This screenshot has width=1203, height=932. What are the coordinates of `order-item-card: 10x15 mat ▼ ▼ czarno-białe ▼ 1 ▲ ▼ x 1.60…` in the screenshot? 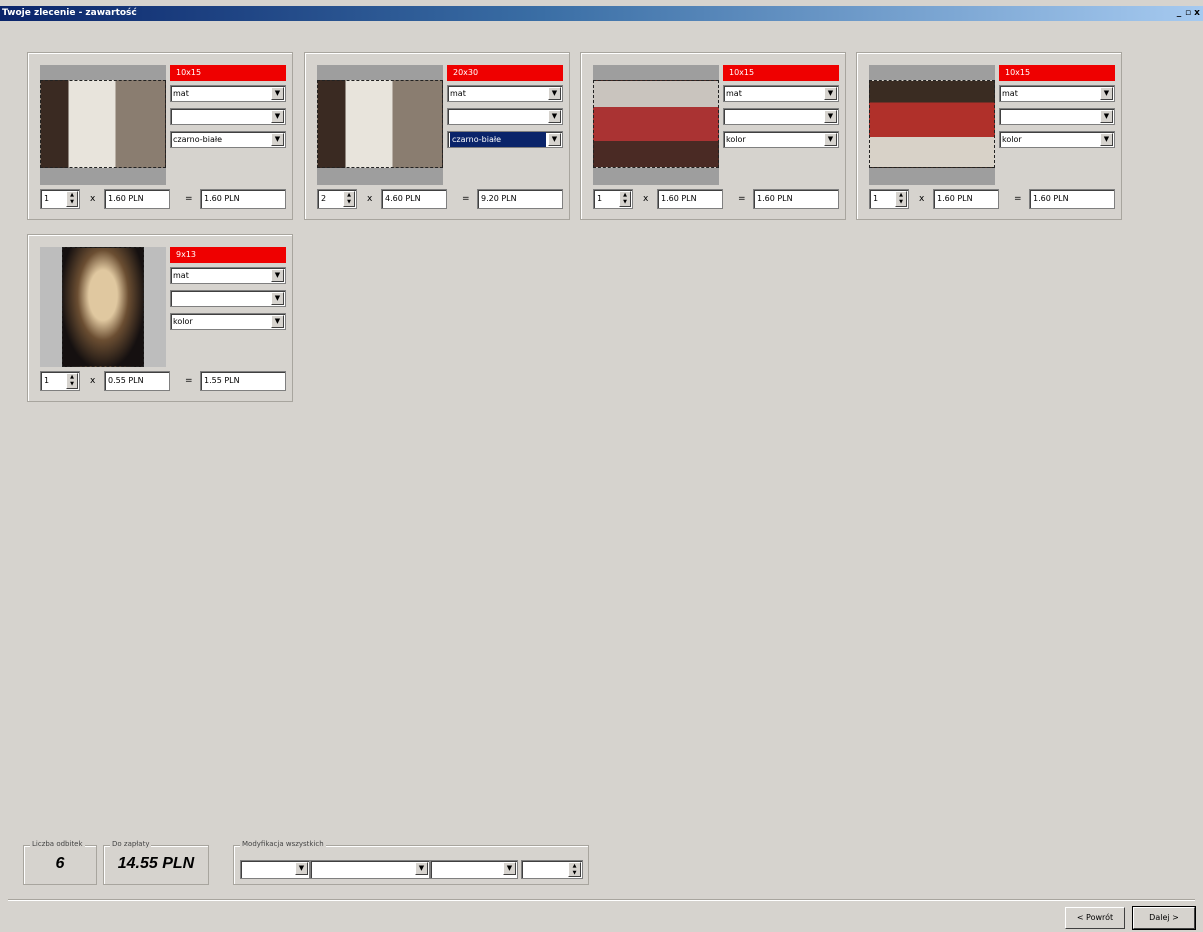 It's located at (160, 136).